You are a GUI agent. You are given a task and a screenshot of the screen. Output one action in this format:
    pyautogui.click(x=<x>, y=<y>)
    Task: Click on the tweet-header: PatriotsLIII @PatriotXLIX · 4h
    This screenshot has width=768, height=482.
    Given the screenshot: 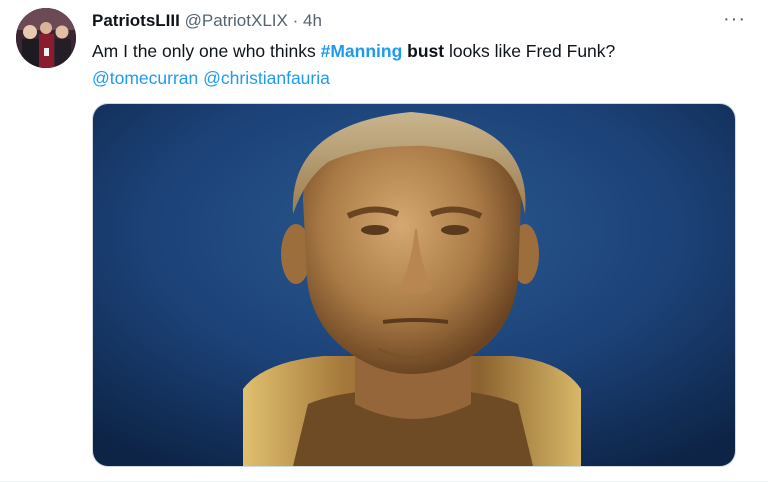 What is the action you would take?
    pyautogui.click(x=207, y=21)
    